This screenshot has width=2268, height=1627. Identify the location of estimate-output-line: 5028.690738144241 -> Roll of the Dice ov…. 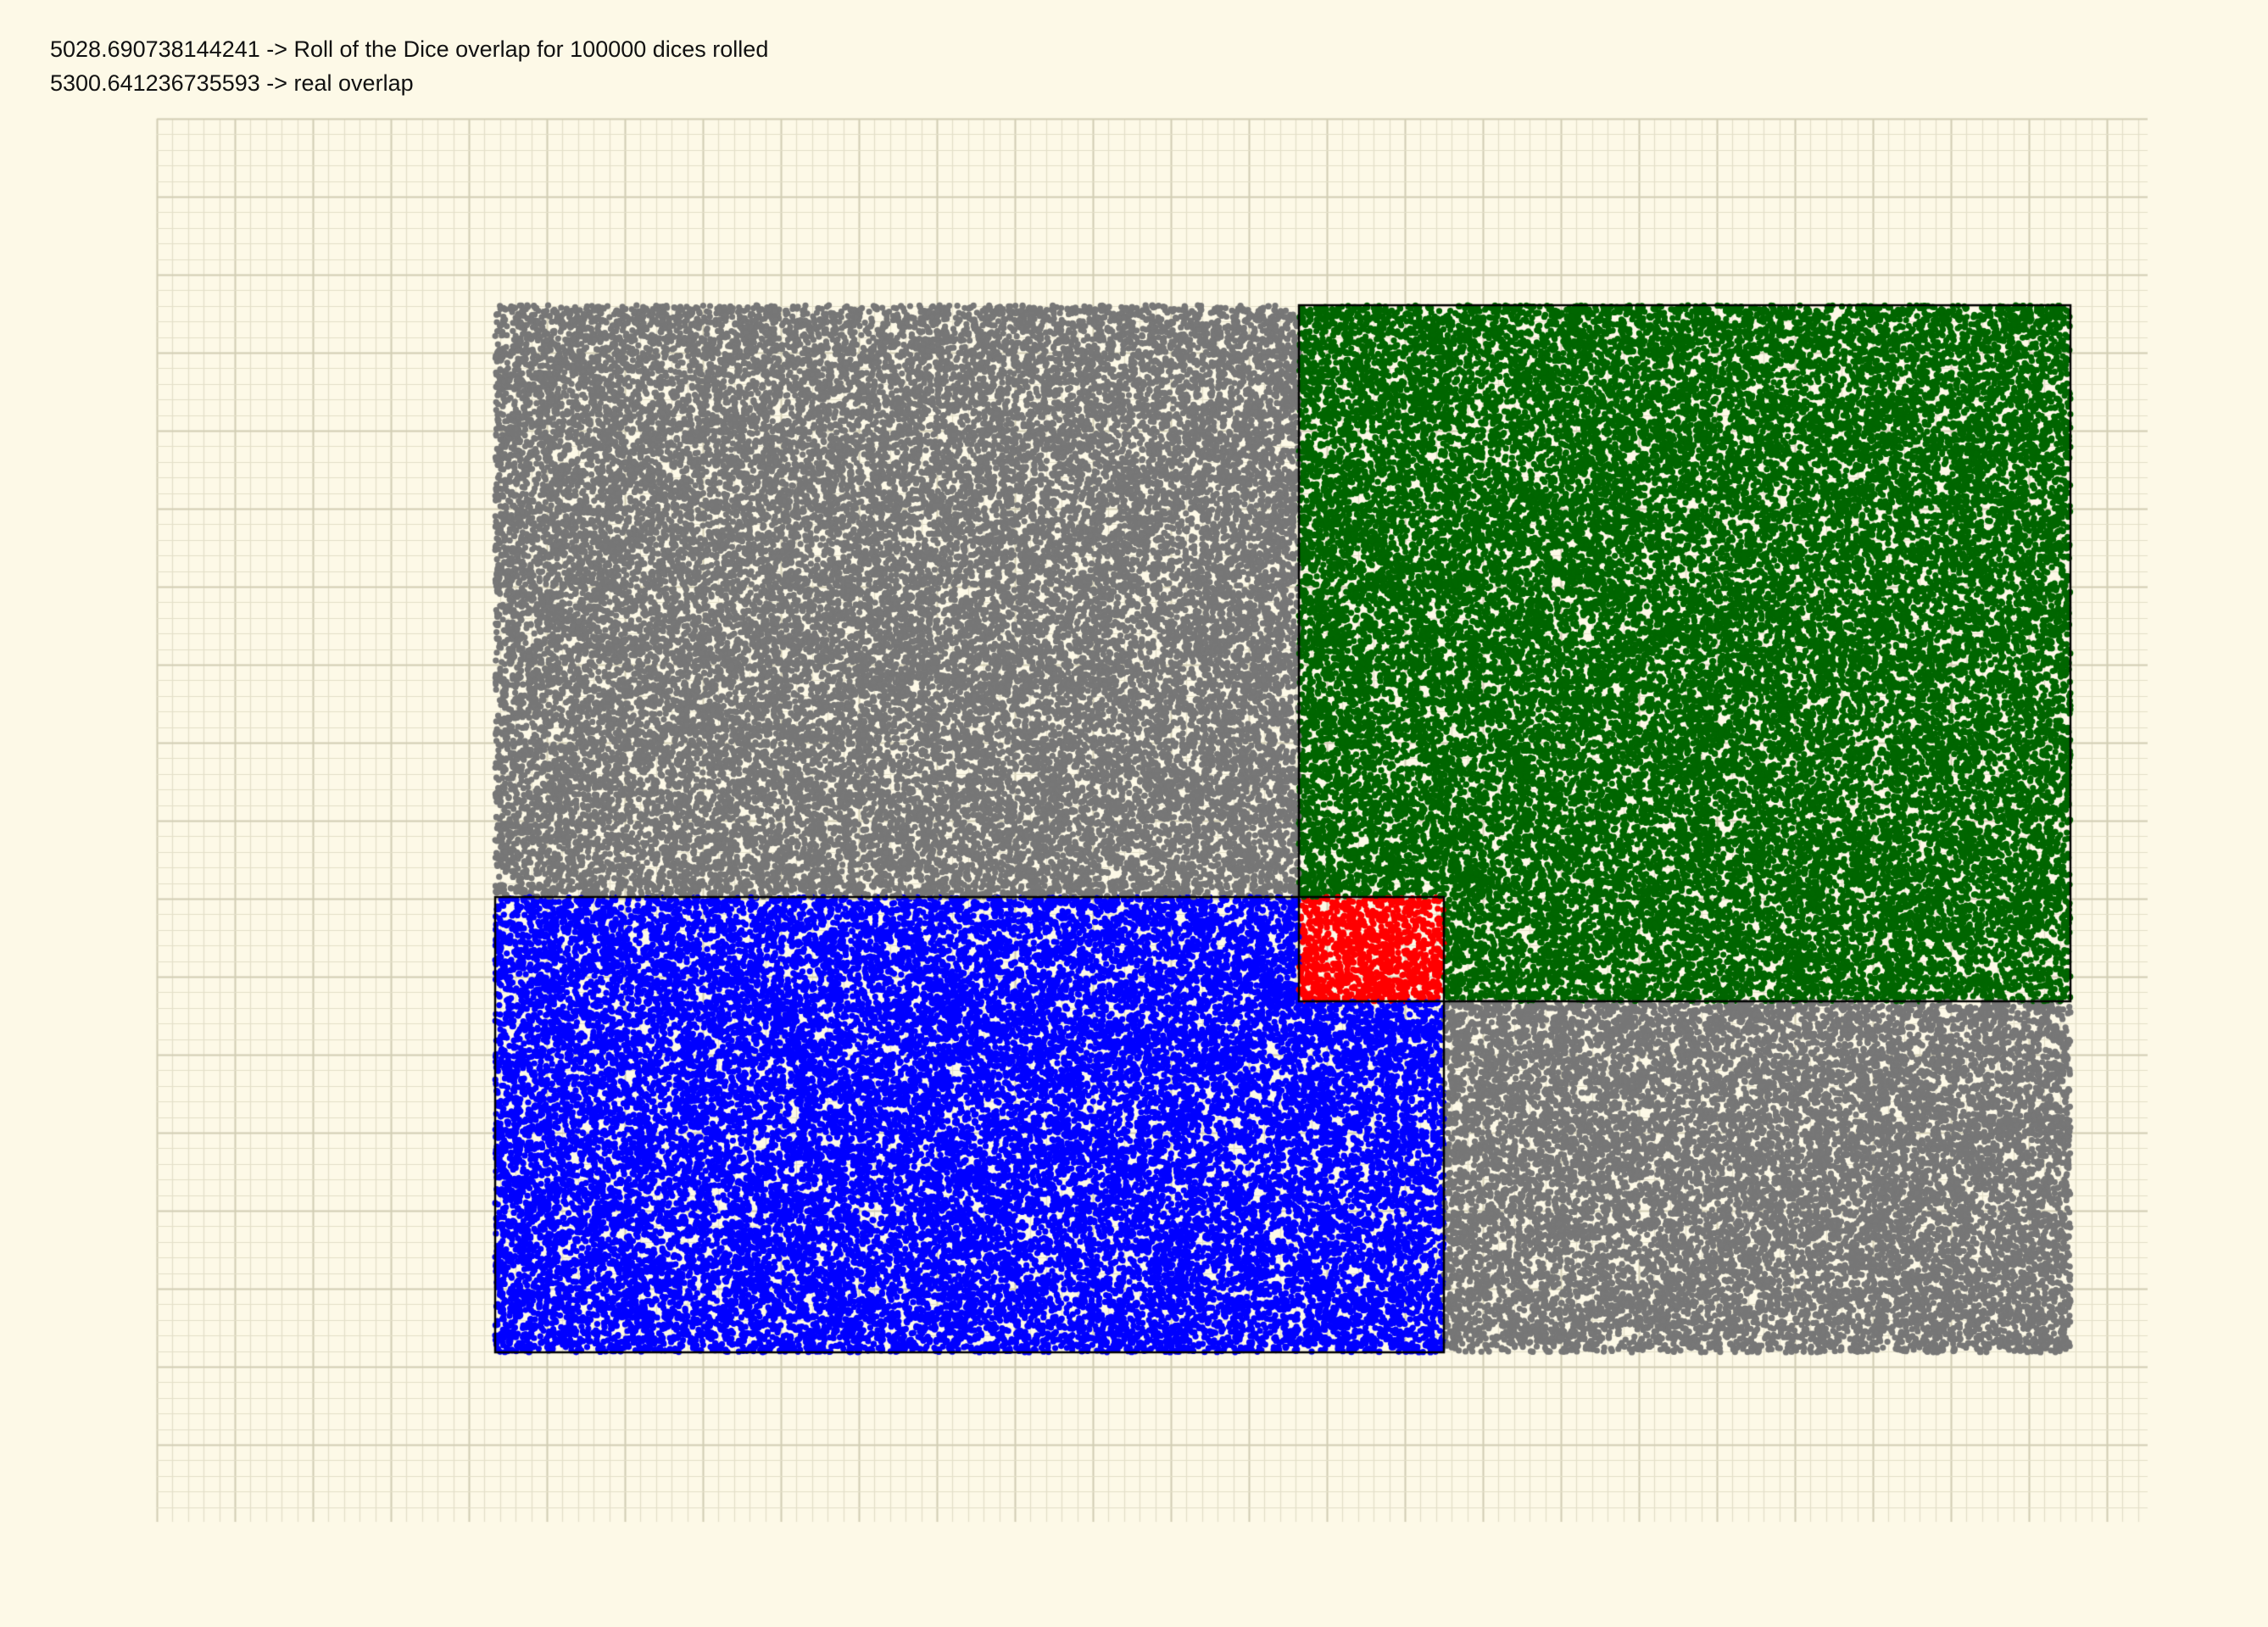
(409, 49).